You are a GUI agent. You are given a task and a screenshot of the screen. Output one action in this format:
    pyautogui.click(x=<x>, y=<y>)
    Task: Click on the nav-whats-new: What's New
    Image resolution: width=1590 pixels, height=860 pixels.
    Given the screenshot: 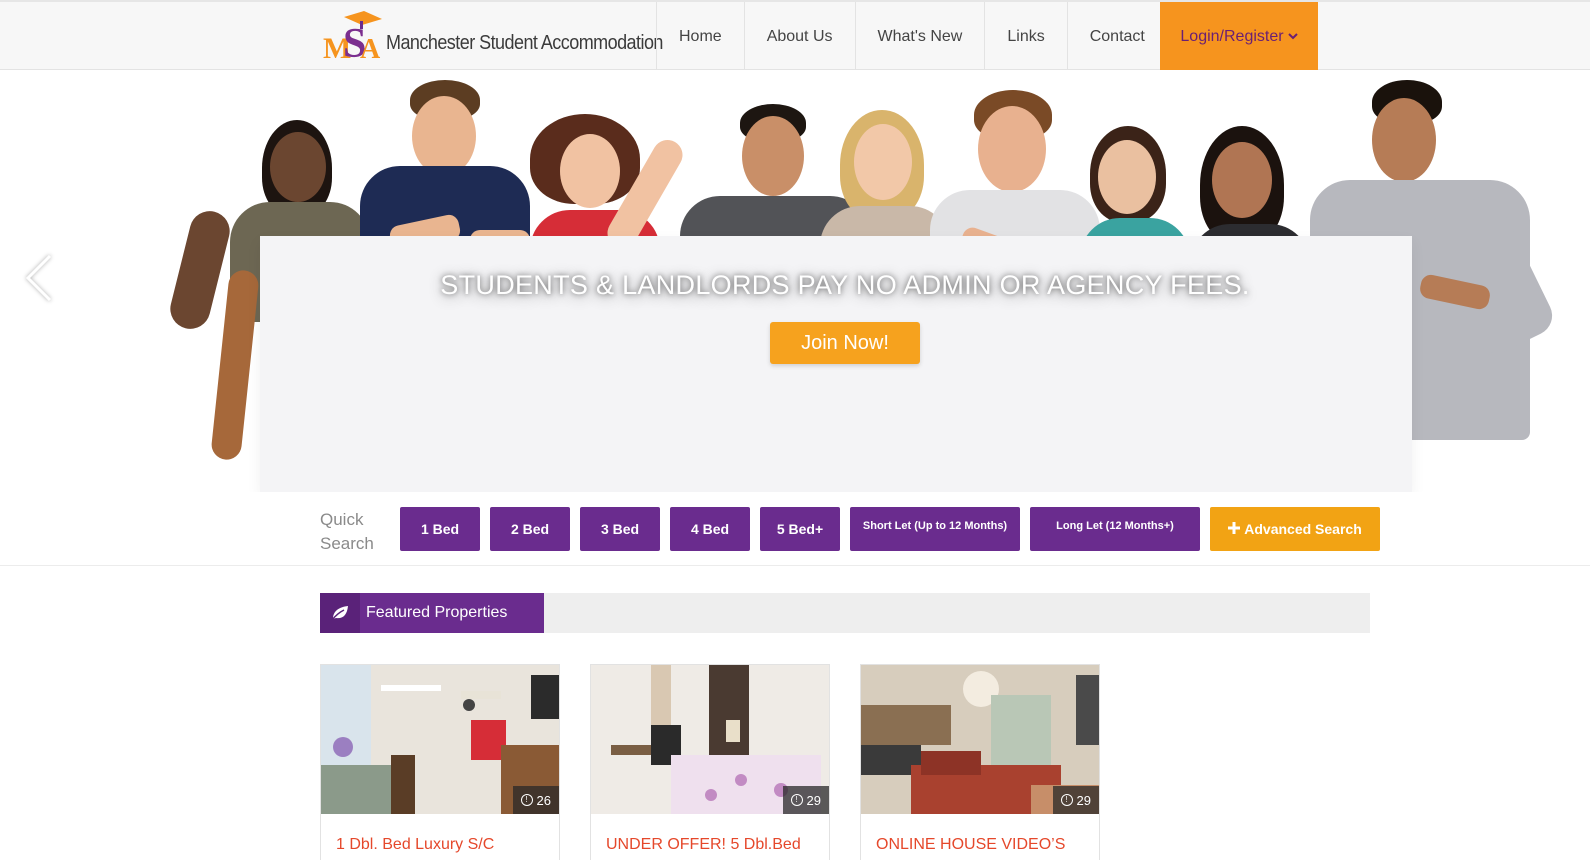 What is the action you would take?
    pyautogui.click(x=919, y=37)
    